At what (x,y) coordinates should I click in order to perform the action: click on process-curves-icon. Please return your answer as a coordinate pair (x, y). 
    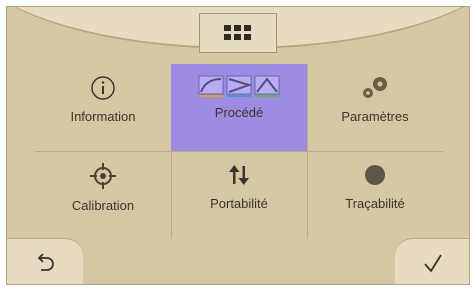
    Looking at the image, I should click on (239, 86).